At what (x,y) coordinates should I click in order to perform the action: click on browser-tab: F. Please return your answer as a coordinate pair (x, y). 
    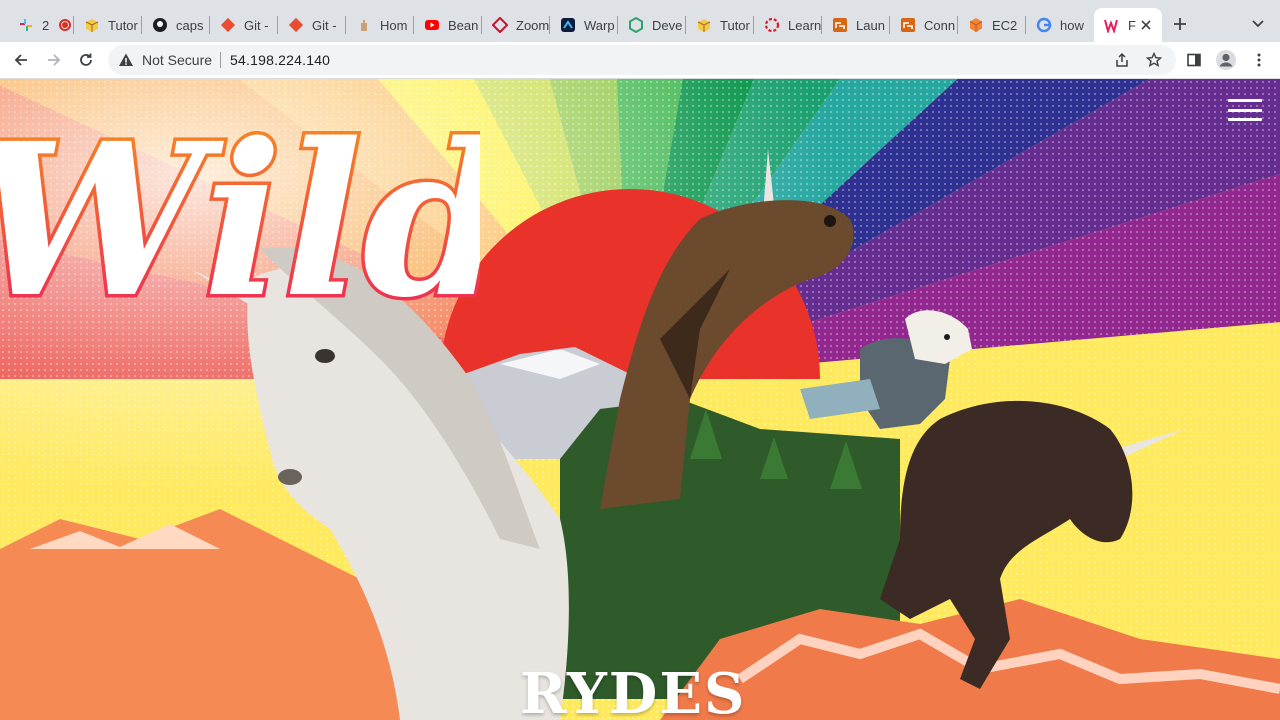
    Looking at the image, I should click on (1128, 25).